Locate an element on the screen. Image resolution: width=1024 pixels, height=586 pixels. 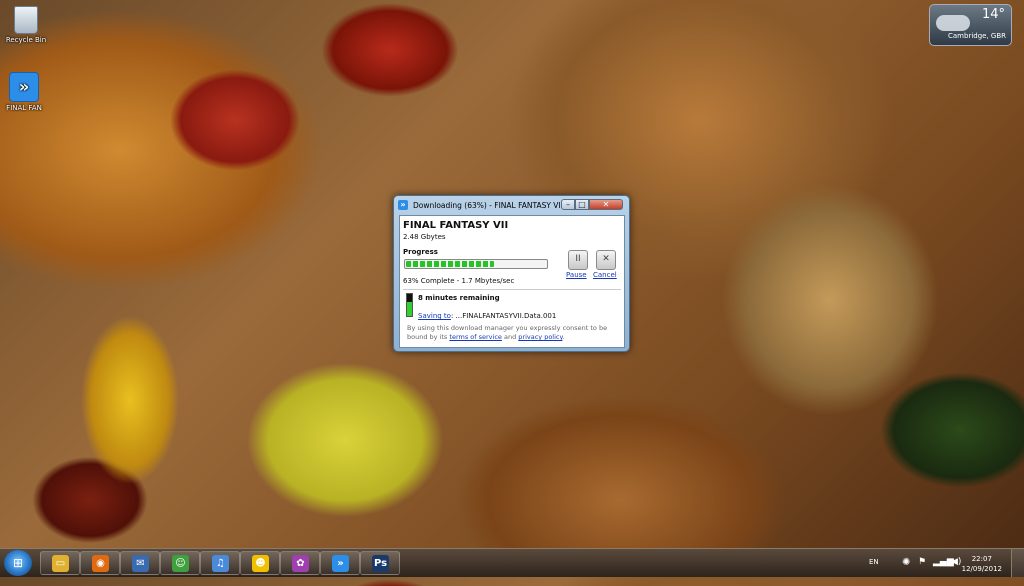
contacts-icon: ☺ is located at coordinates (180, 563).